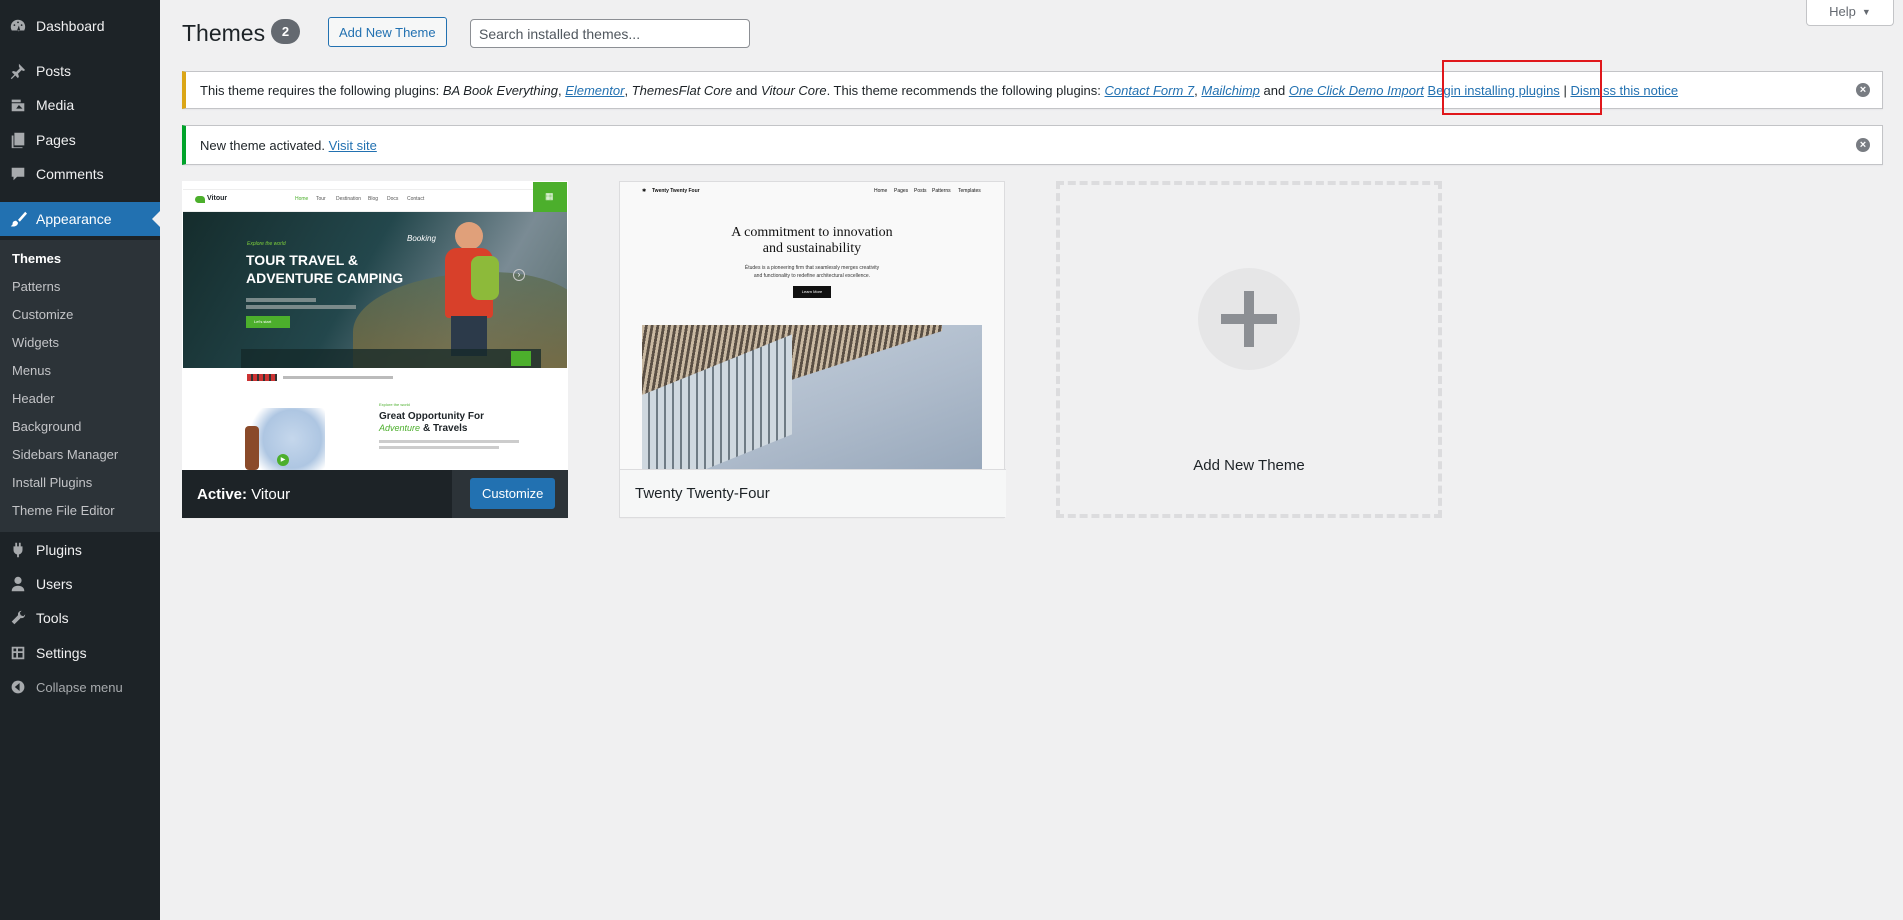  Describe the element at coordinates (200, 199) in the screenshot. I see `logo-icon` at that location.